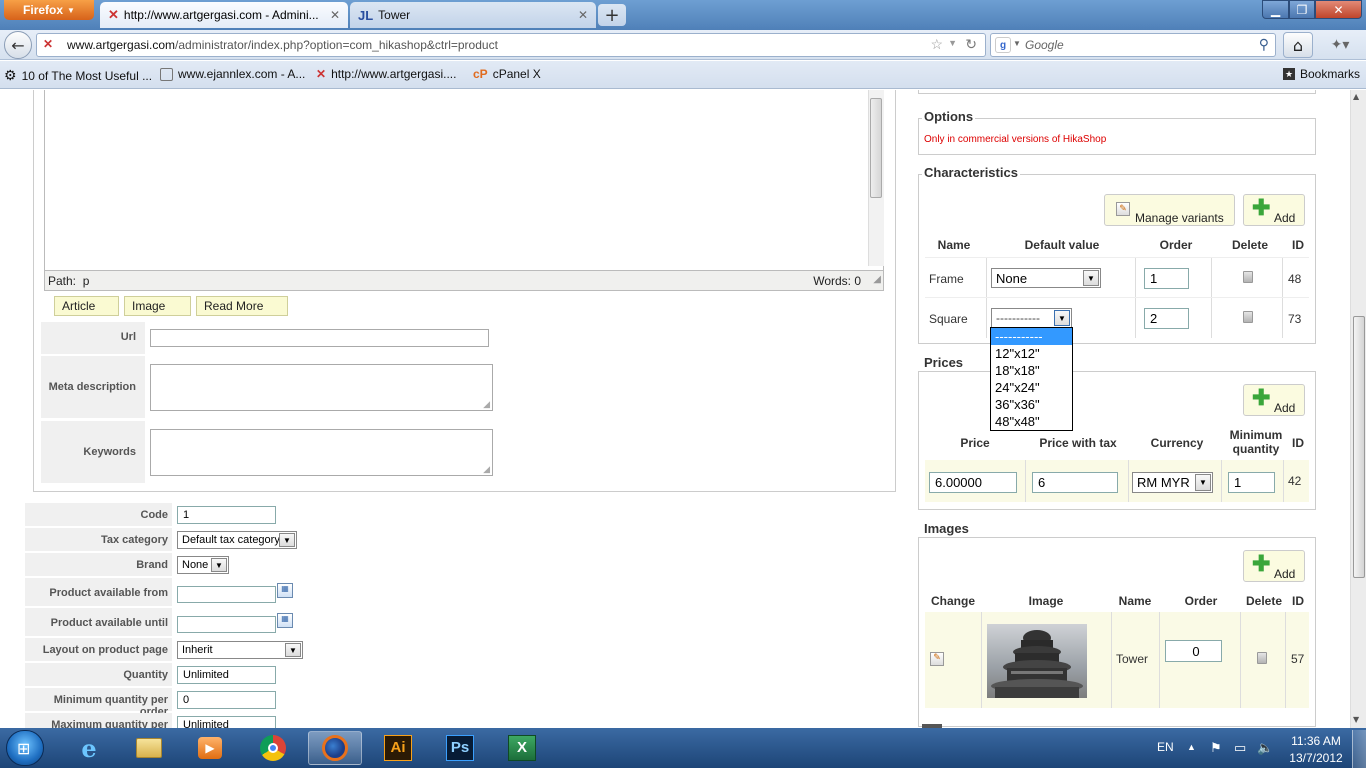 The height and width of the screenshot is (768, 1366). I want to click on image-button: Image, so click(157, 306).